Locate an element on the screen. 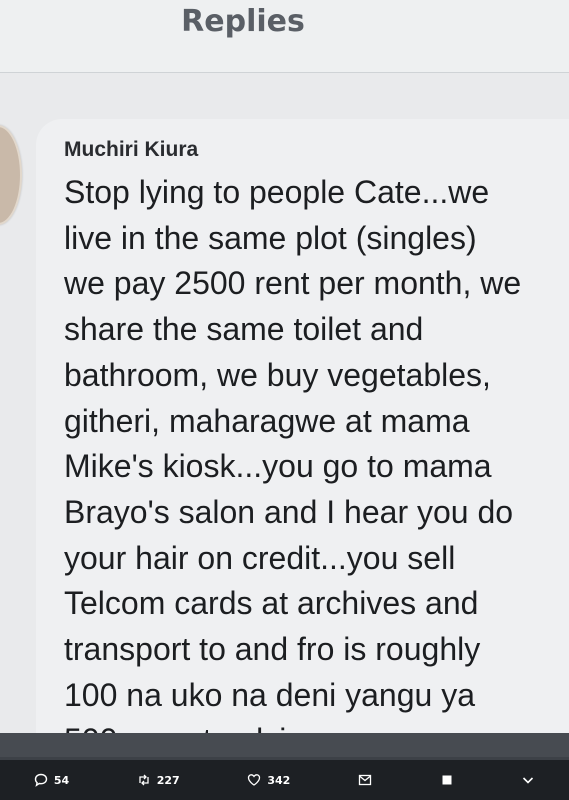 This screenshot has width=569, height=800. comment-line: bathroom, we buy vegetables, is located at coordinates (277, 374).